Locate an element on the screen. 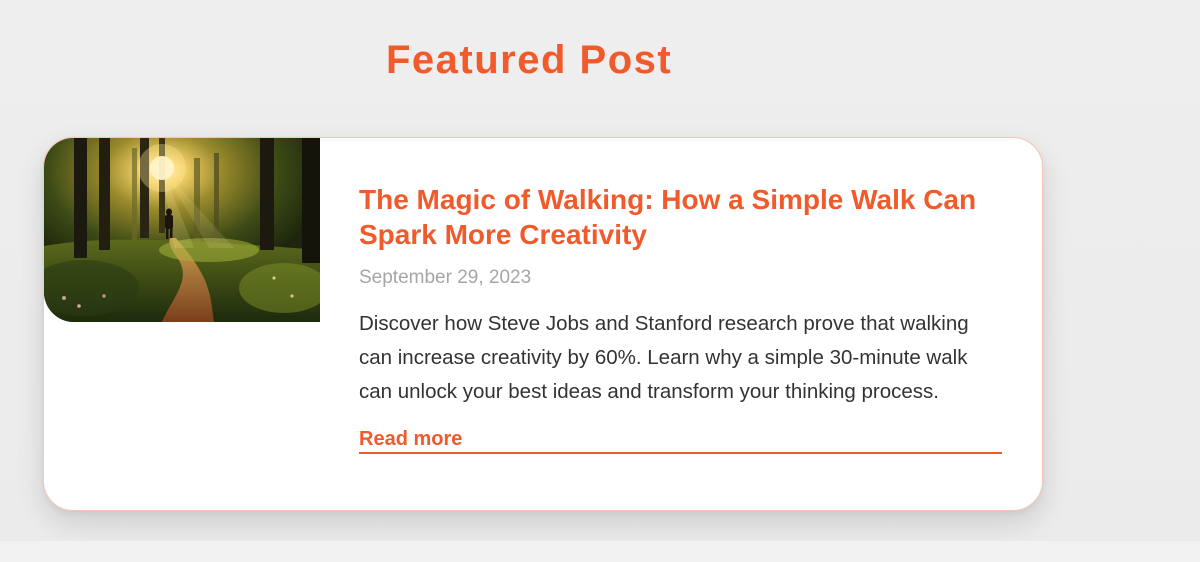 The image size is (1200, 562). post-thumbnail is located at coordinates (182, 230).